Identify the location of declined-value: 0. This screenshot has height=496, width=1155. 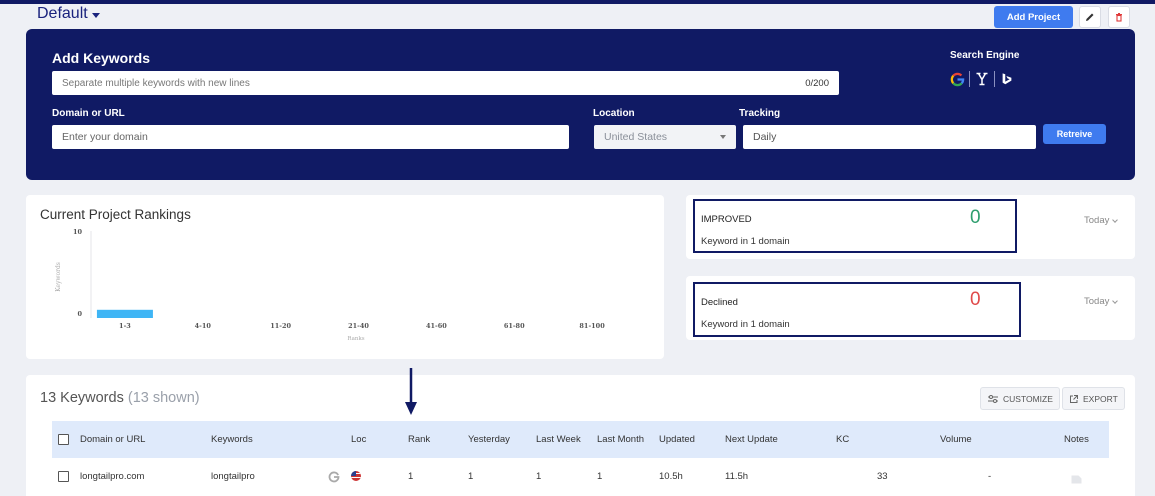
(975, 299).